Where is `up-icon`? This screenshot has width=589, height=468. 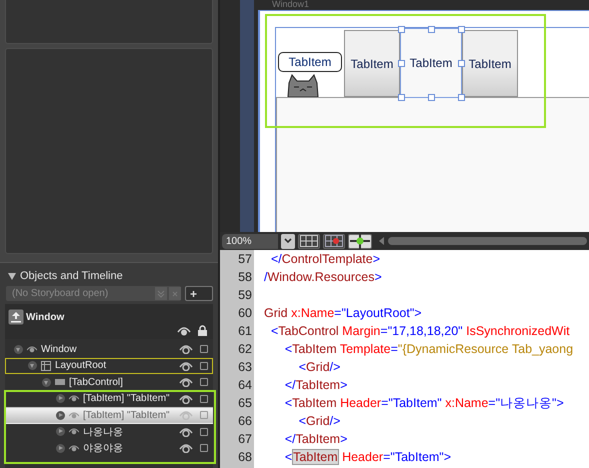
up-icon is located at coordinates (16, 317).